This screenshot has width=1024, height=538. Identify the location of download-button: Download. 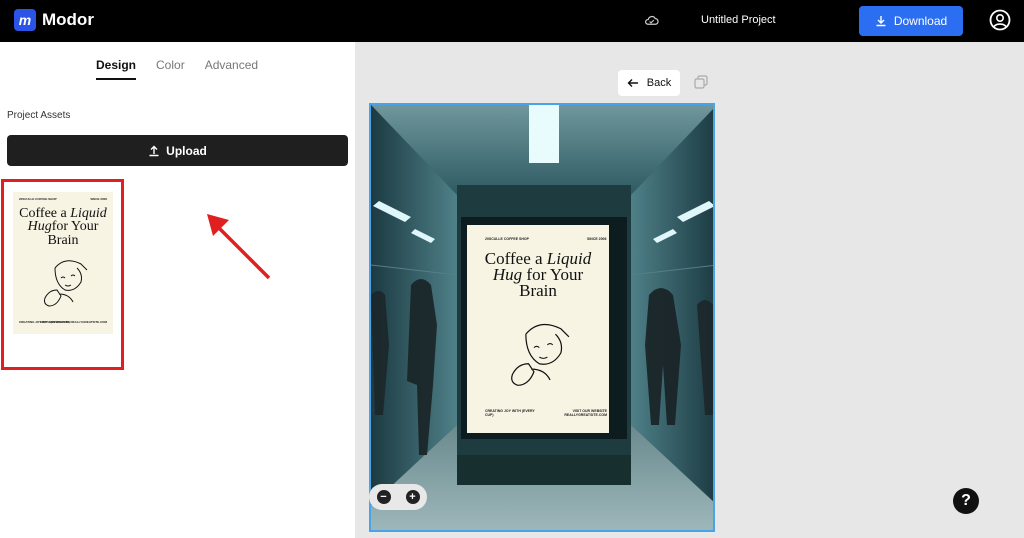
(911, 21).